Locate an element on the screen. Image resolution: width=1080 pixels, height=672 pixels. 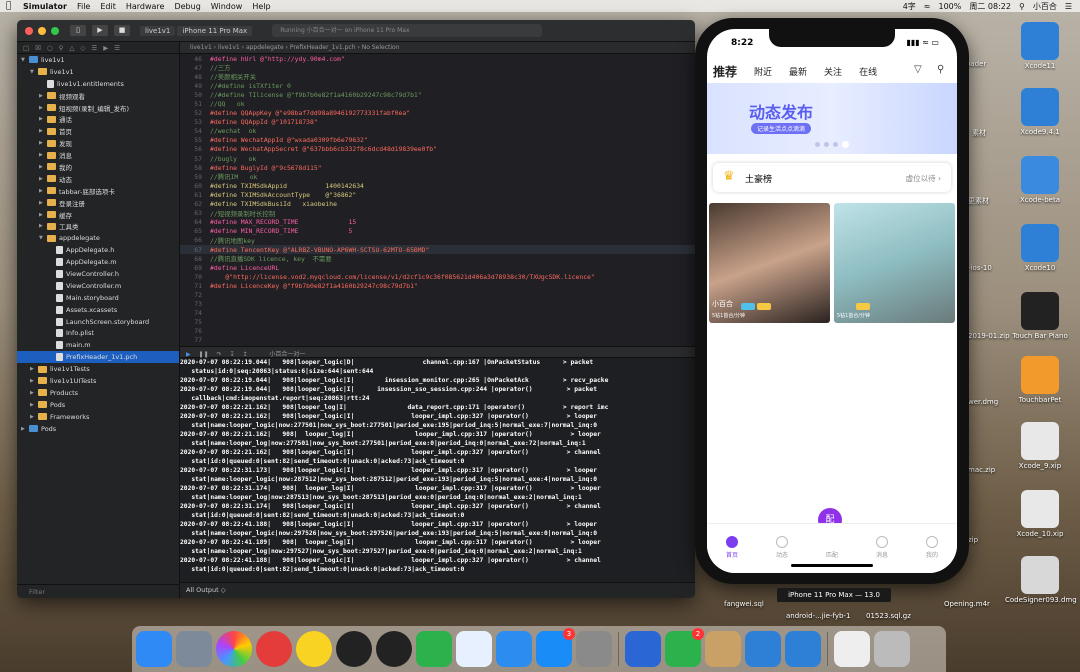
navigator-item: Main.storyboard is located at coordinates (98, 298).